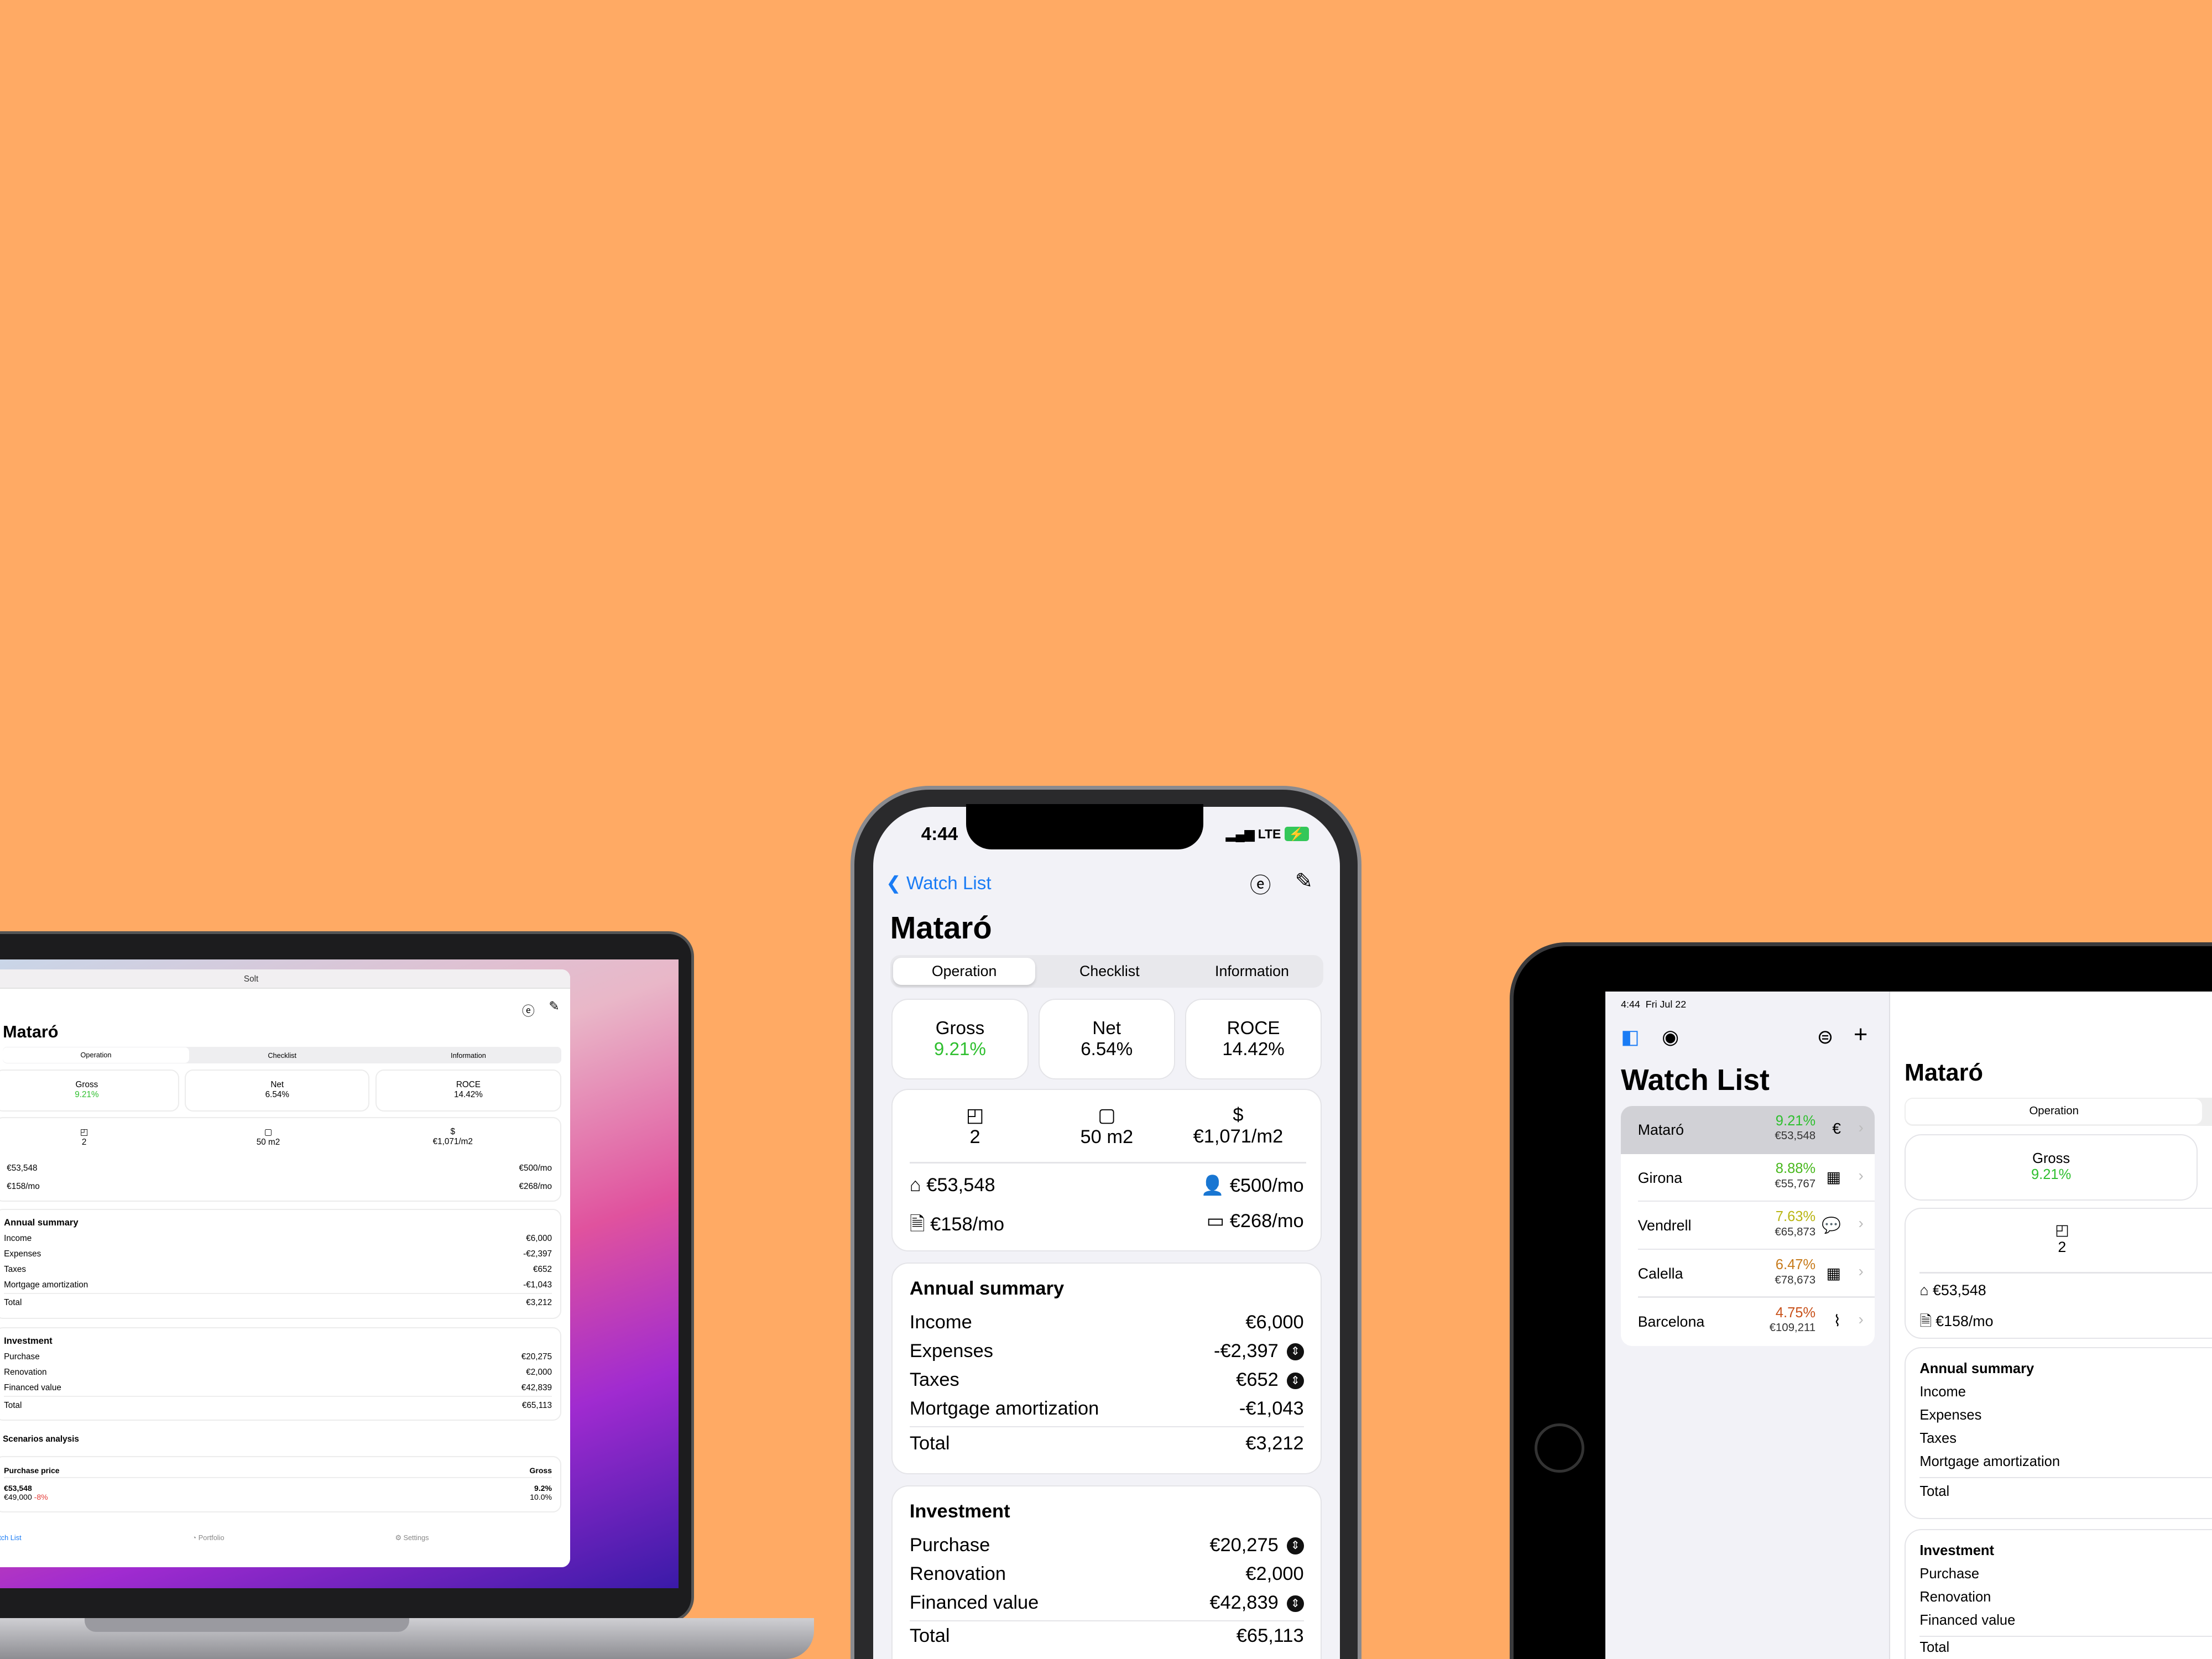 The height and width of the screenshot is (1659, 2212). I want to click on rent-value: €500/mo, so click(536, 1168).